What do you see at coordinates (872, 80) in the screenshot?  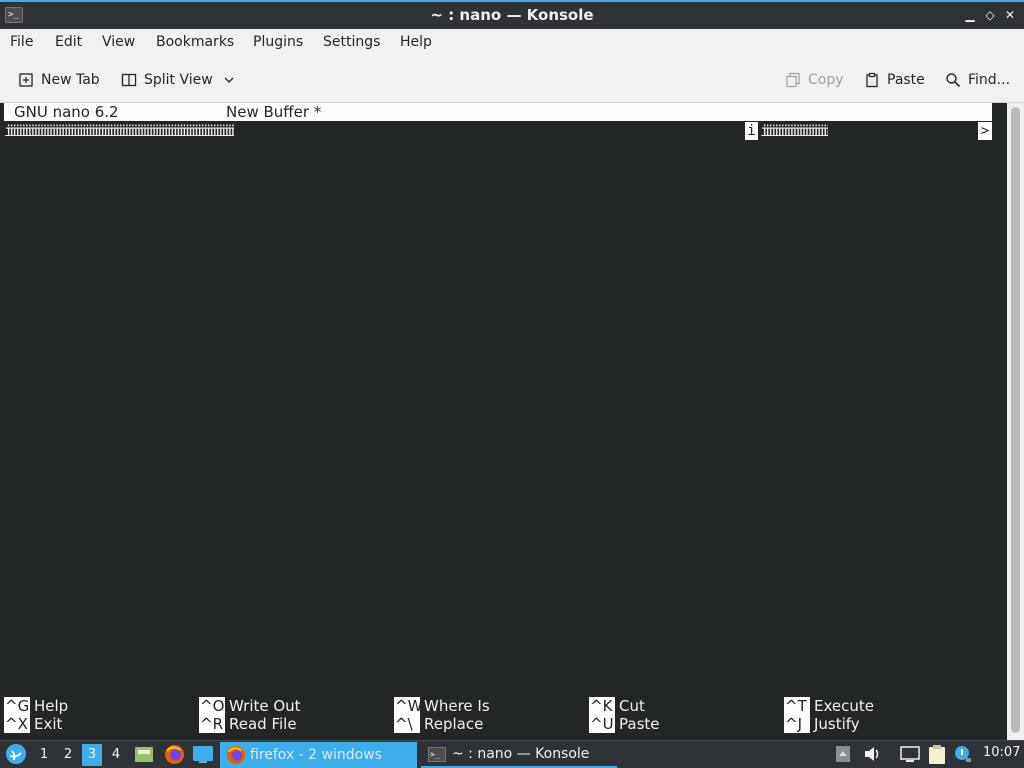 I see `paste-icon` at bounding box center [872, 80].